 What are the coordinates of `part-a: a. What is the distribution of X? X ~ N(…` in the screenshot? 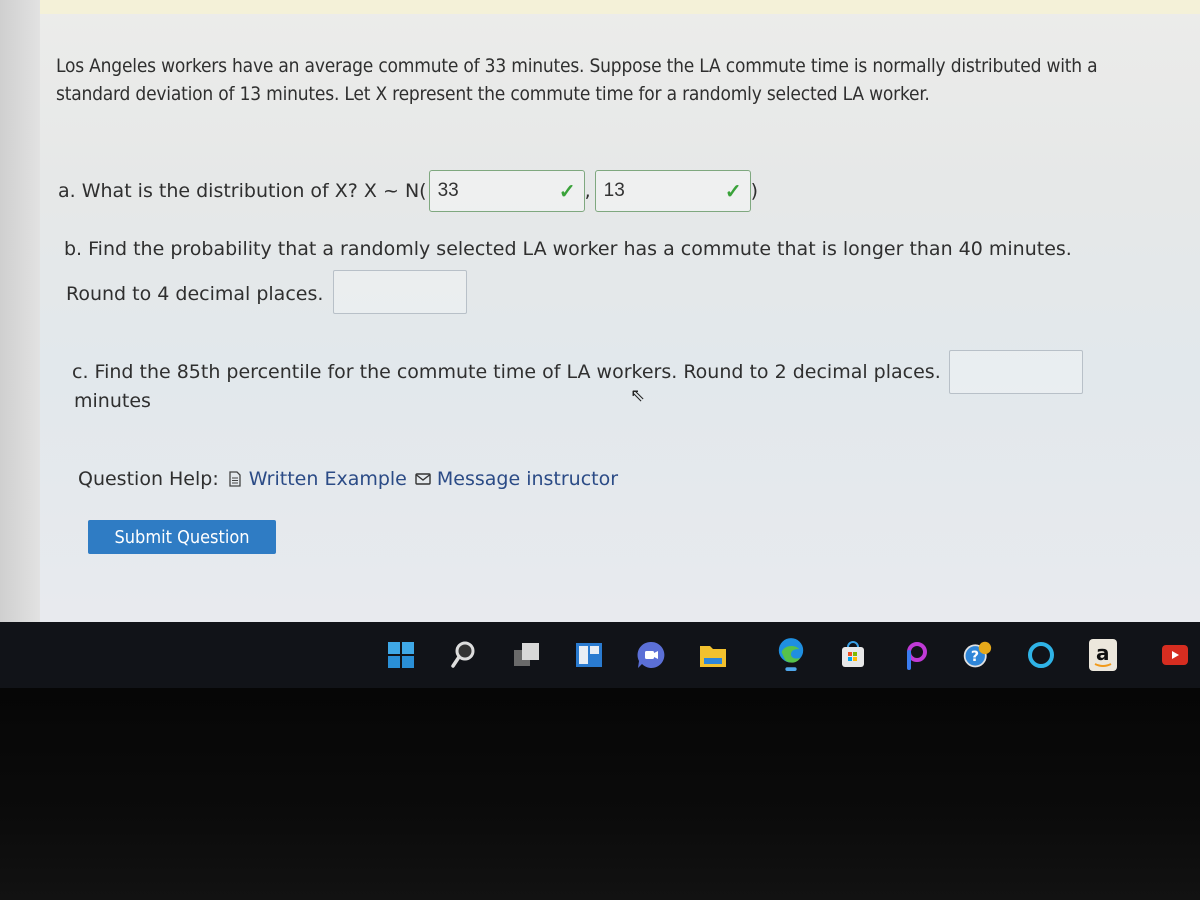 It's located at (408, 191).